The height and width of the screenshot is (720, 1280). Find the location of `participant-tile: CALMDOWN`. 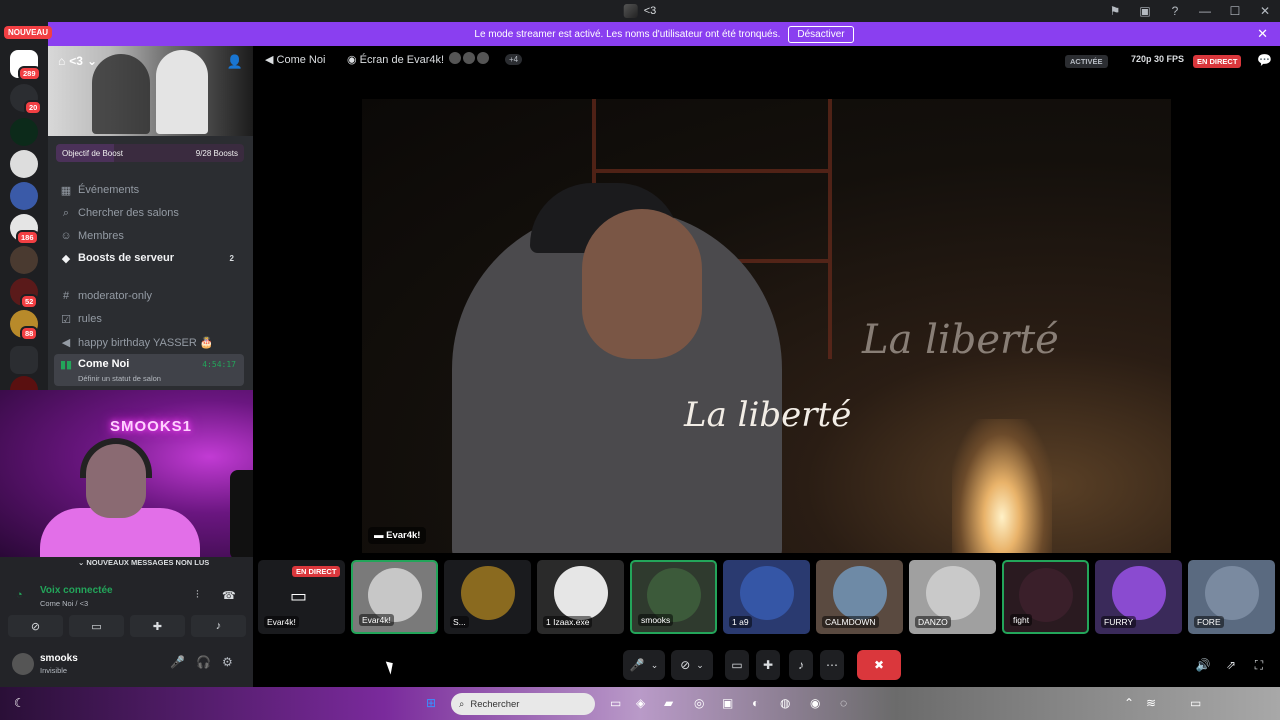

participant-tile: CALMDOWN is located at coordinates (859, 597).